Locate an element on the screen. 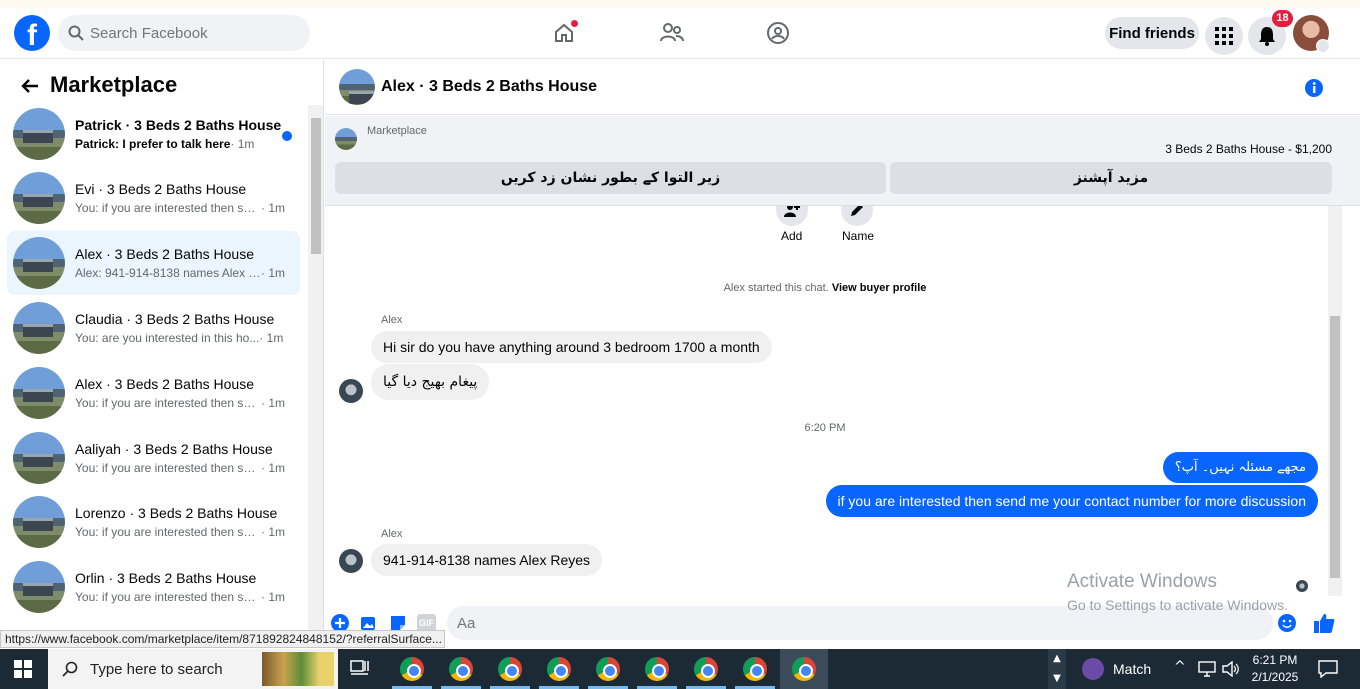 The height and width of the screenshot is (689, 1360). message-timestamp: 6:20 PM is located at coordinates (825, 428).